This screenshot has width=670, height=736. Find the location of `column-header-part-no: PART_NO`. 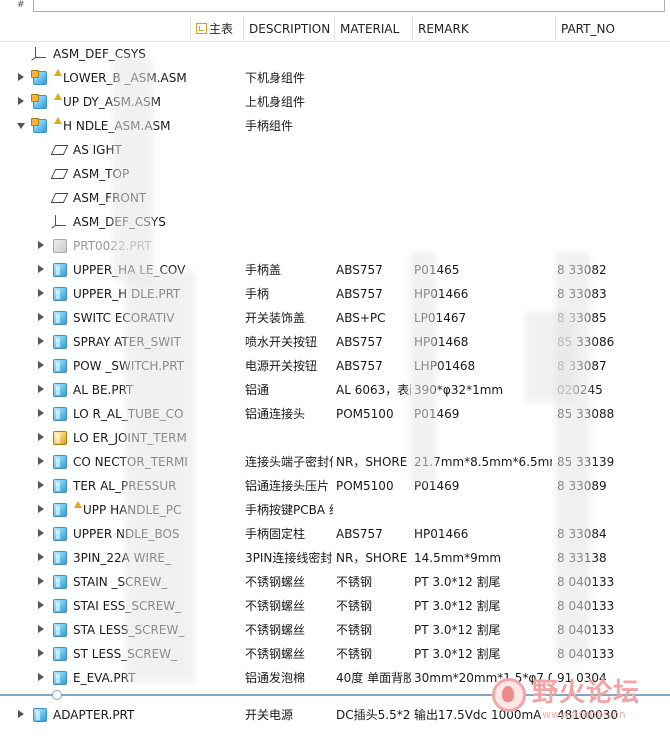

column-header-part-no: PART_NO is located at coordinates (612, 29).